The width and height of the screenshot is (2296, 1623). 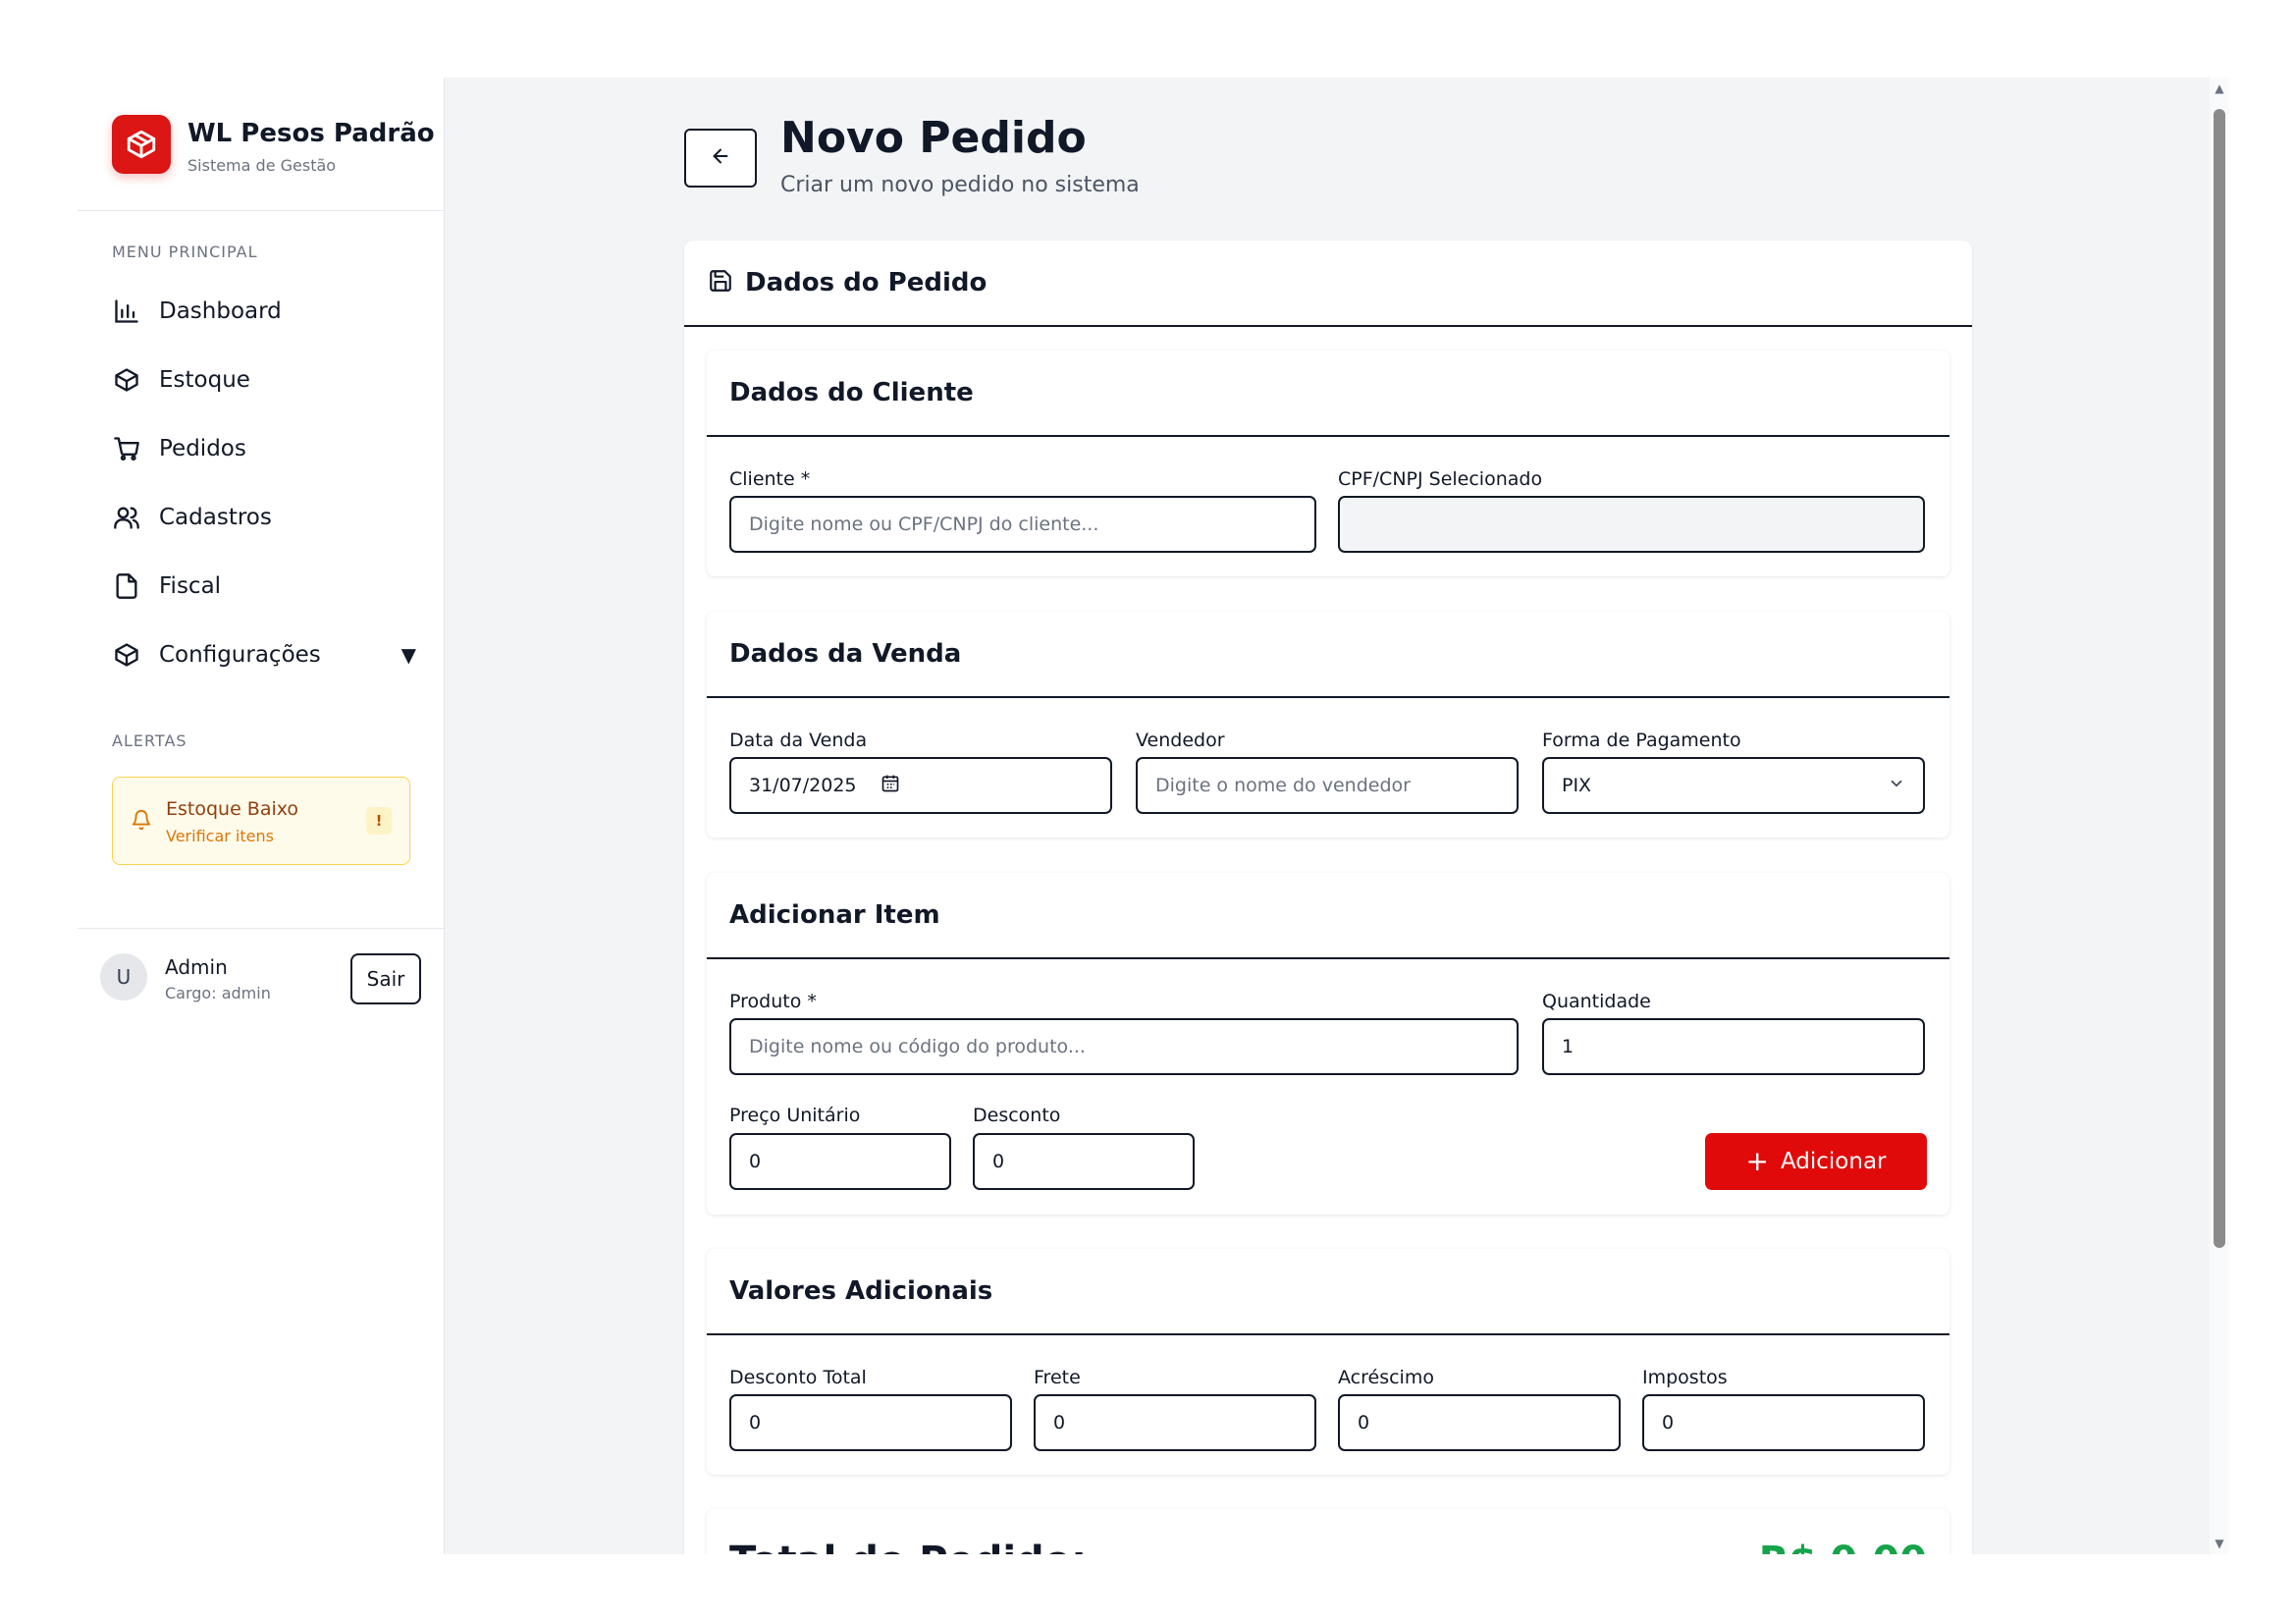 I want to click on sidebar-item-dashboard: Dashboard, so click(x=264, y=311).